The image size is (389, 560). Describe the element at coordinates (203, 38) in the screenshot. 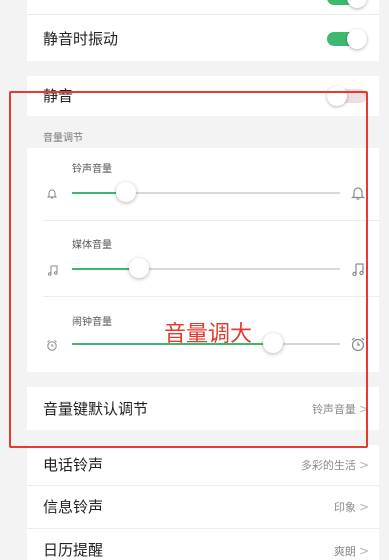

I see `vibrate-on-silent-row: 静音时振动` at that location.